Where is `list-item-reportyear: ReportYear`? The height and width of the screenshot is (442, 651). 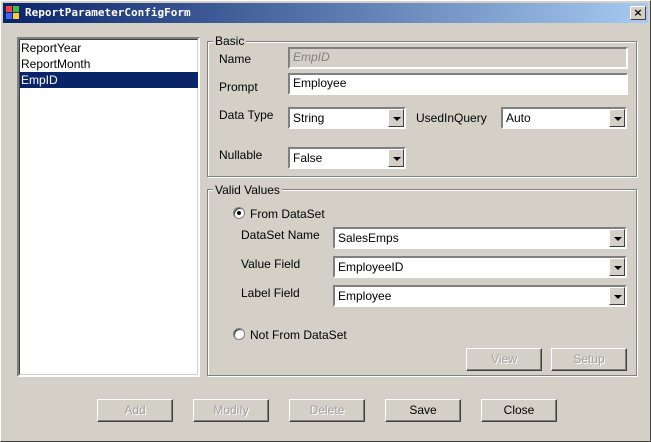 list-item-reportyear: ReportYear is located at coordinates (109, 48).